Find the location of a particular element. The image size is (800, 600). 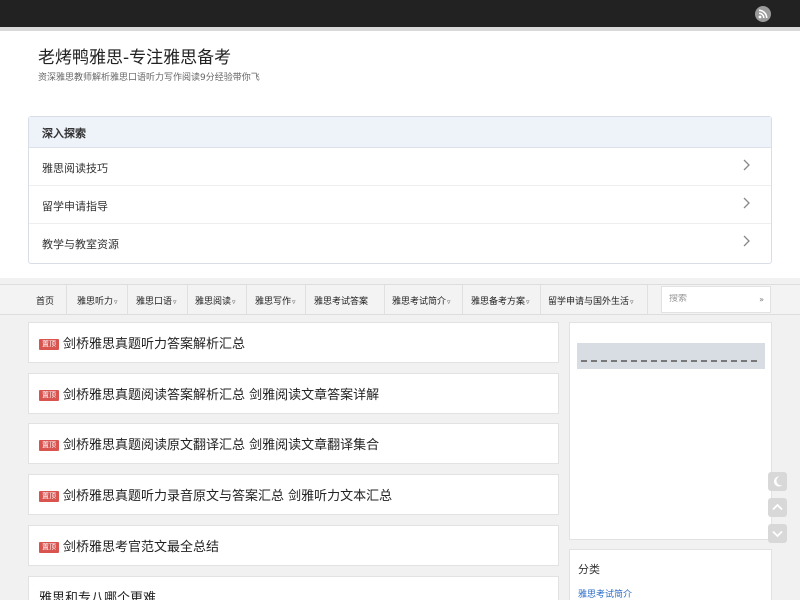

search-button: » is located at coordinates (761, 299).